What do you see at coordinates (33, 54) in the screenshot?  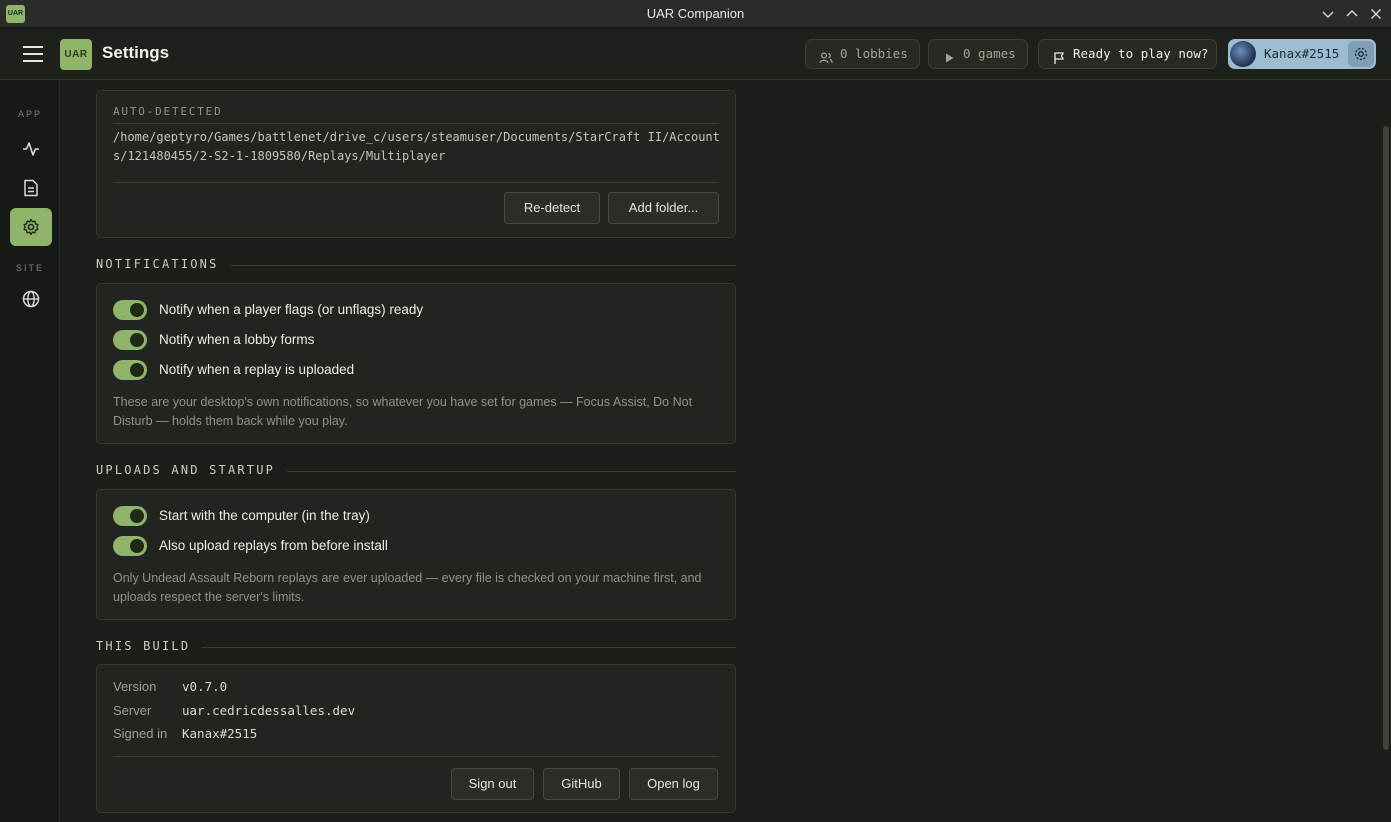 I see `menu-icon` at bounding box center [33, 54].